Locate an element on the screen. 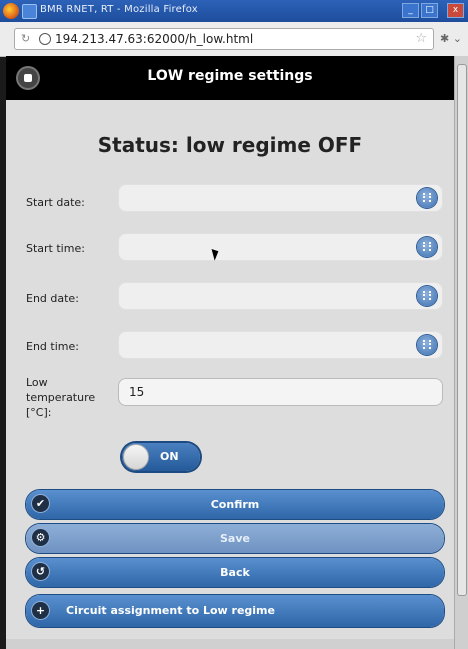  back-label: Back is located at coordinates (235, 572).